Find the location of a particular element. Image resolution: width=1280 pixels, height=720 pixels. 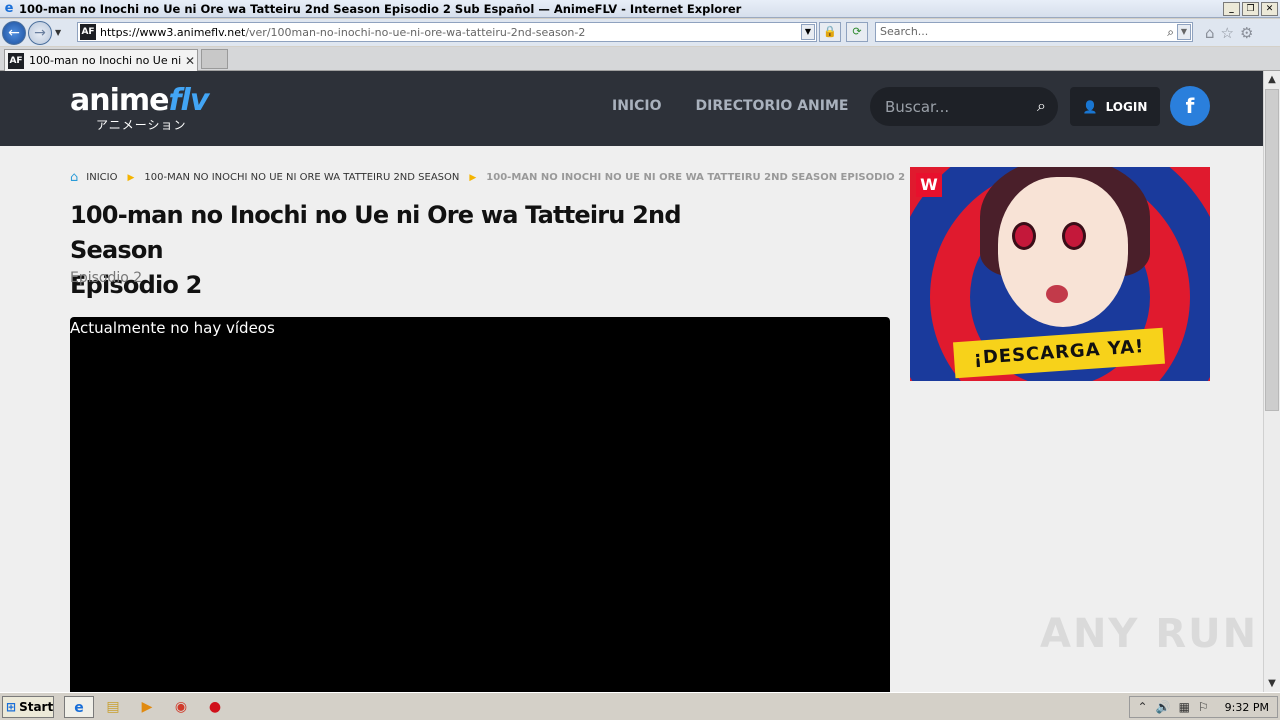

logo-subtitle: アニメーション is located at coordinates (141, 125).